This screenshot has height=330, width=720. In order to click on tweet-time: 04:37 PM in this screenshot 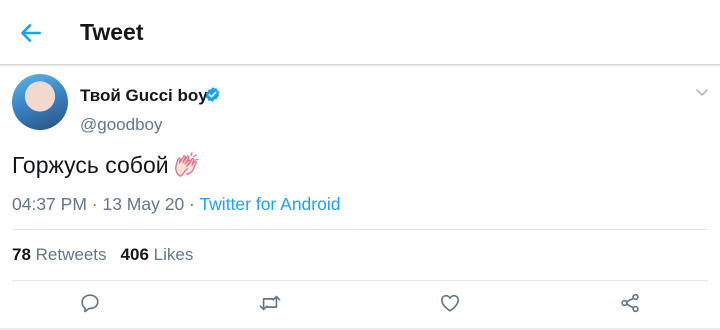, I will do `click(49, 204)`.